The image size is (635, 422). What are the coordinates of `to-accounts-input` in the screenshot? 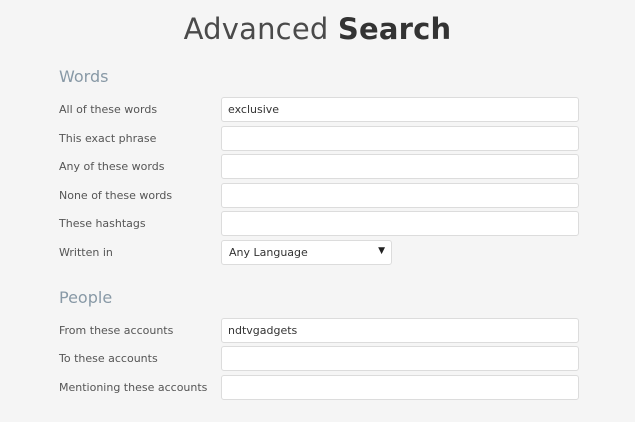 It's located at (395, 358).